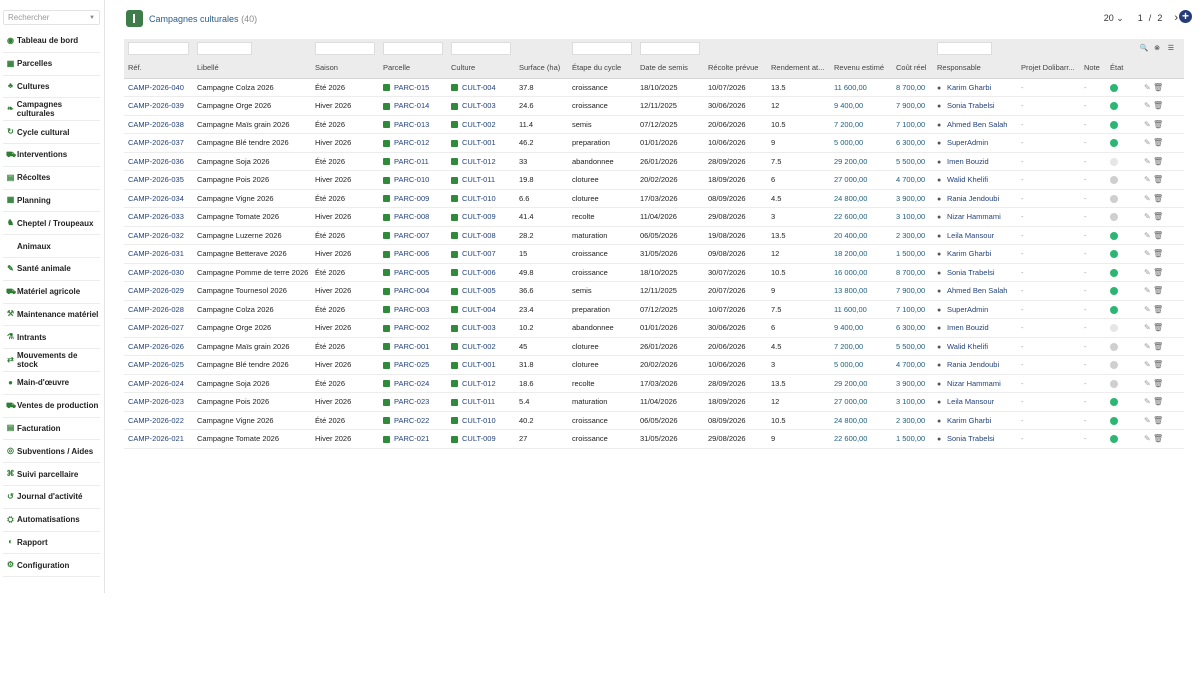  I want to click on sidebar-item-automatisations: ⛭ Automatisations, so click(51, 520).